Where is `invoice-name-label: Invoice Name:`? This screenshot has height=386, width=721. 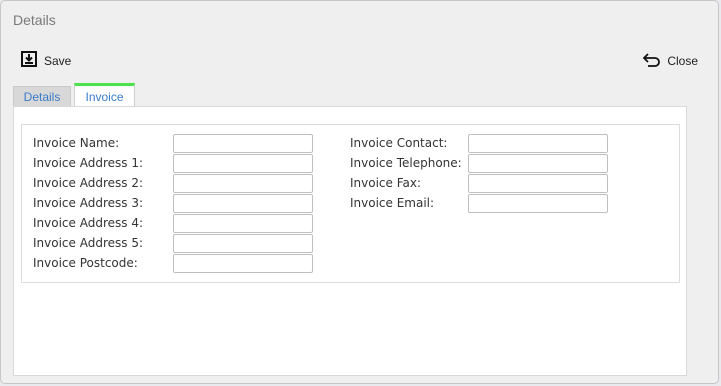 invoice-name-label: Invoice Name: is located at coordinates (76, 143).